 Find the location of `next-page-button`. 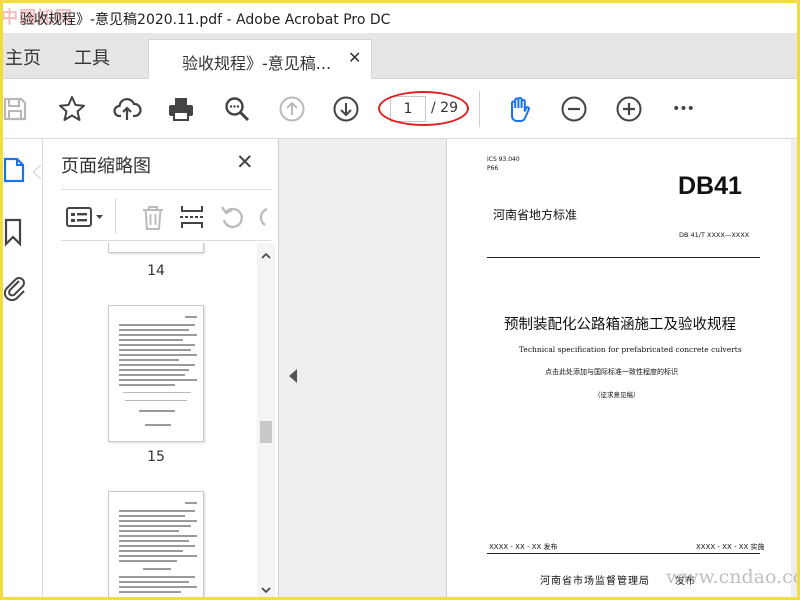

next-page-button is located at coordinates (346, 109).